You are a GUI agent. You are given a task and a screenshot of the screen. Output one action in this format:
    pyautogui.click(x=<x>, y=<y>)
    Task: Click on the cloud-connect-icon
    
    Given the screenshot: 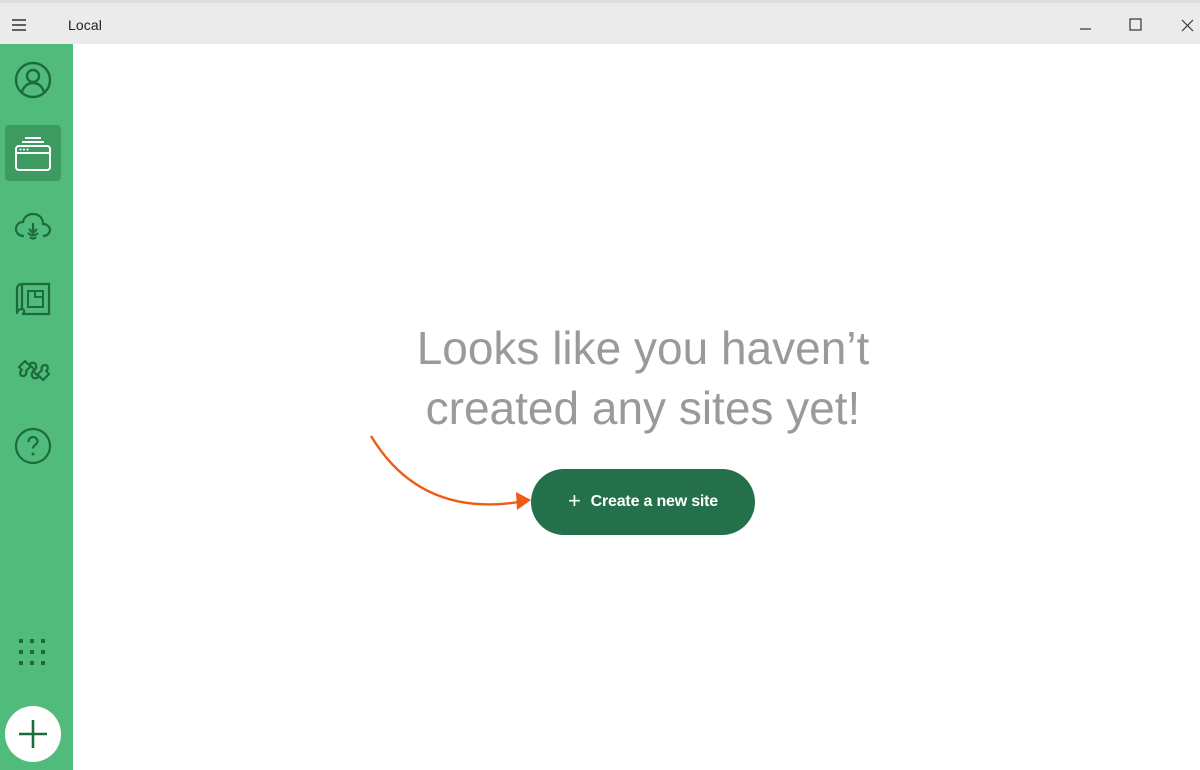 What is the action you would take?
    pyautogui.click(x=33, y=226)
    